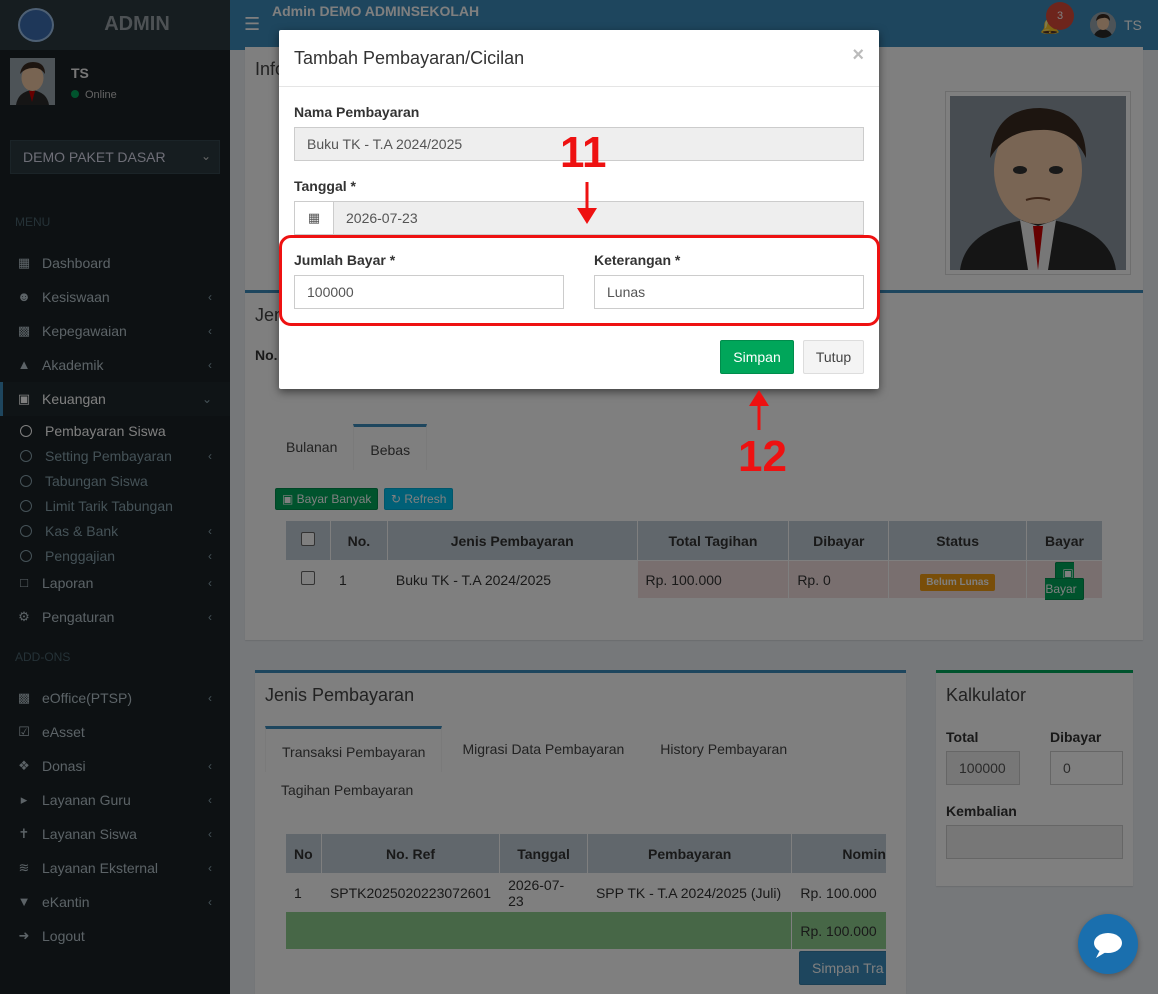 The height and width of the screenshot is (994, 1158). What do you see at coordinates (759, 410) in the screenshot?
I see `annotation-arrow-up-icon` at bounding box center [759, 410].